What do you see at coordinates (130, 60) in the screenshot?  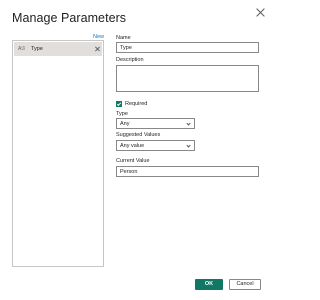 I see `description-label: Description` at bounding box center [130, 60].